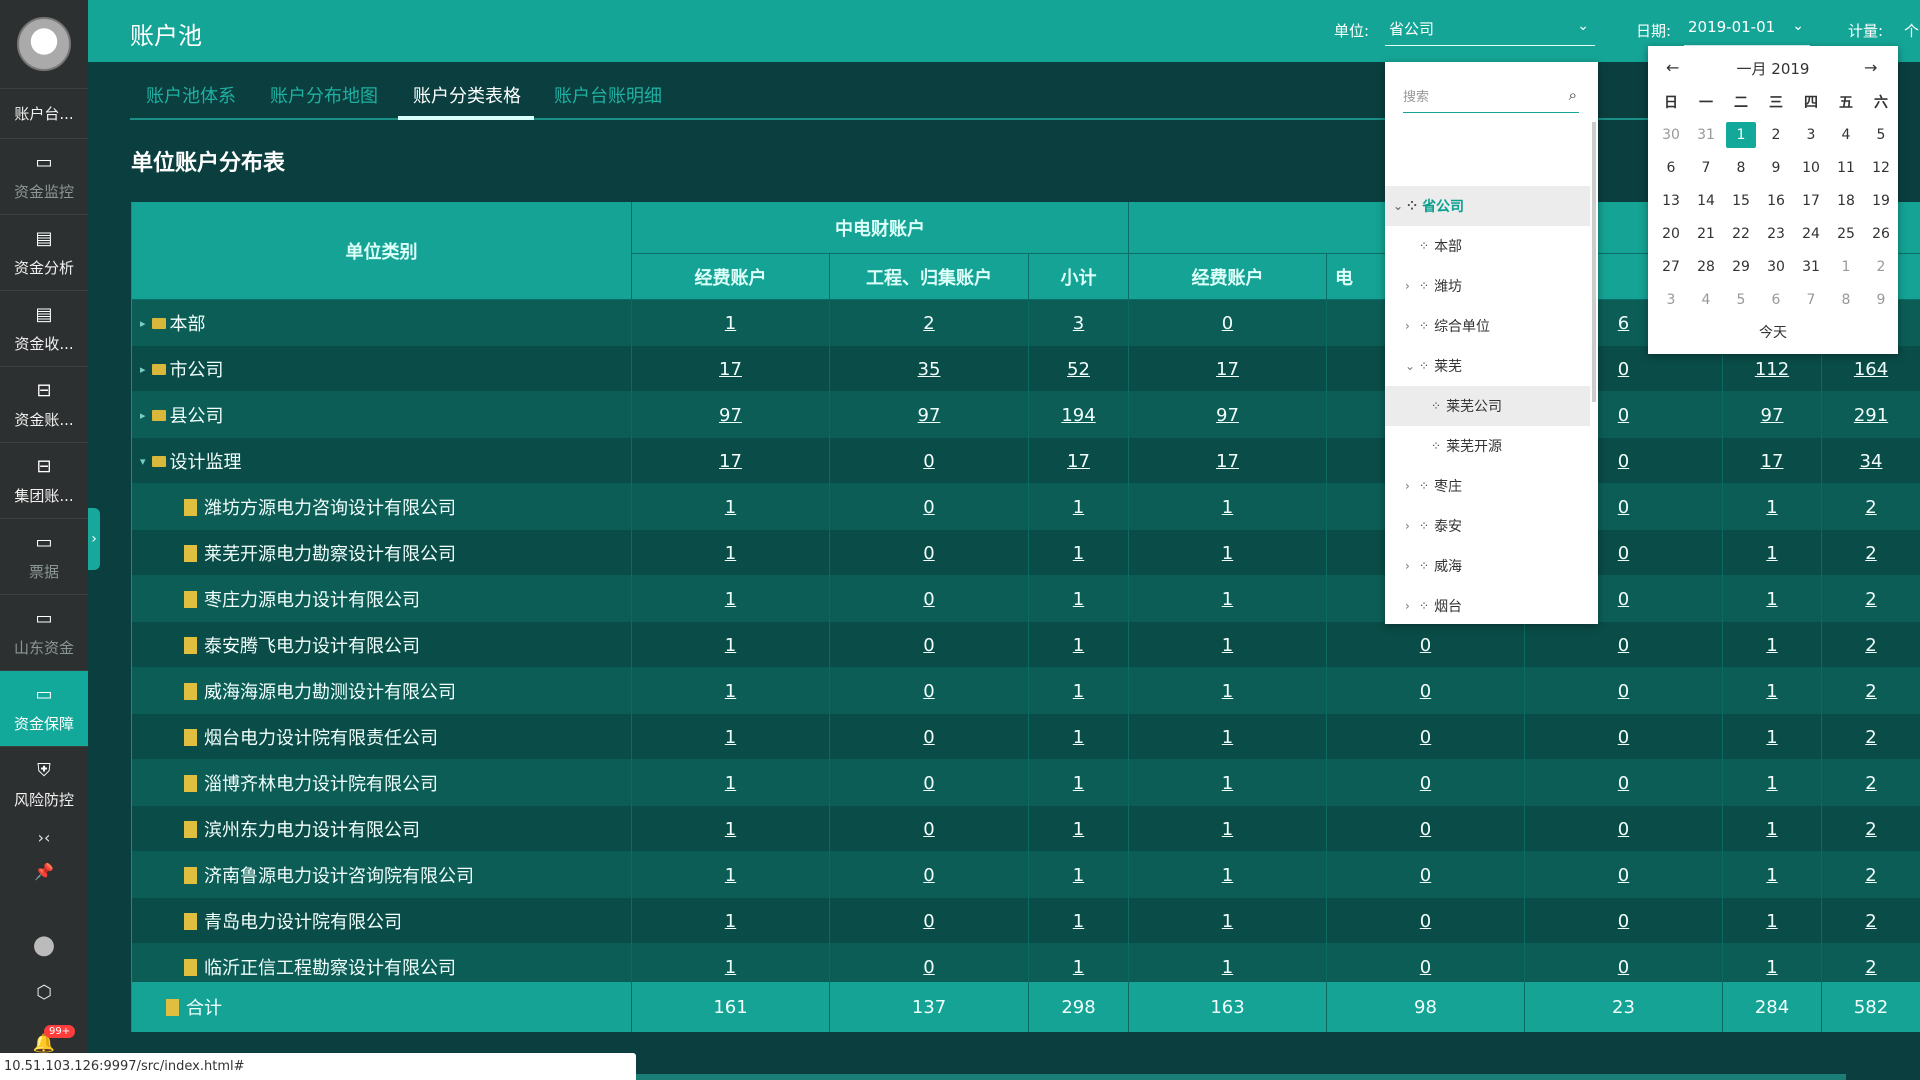 The height and width of the screenshot is (1080, 1920). What do you see at coordinates (382, 461) in the screenshot?
I see `unit-name-cell: ▾ 设计监理` at bounding box center [382, 461].